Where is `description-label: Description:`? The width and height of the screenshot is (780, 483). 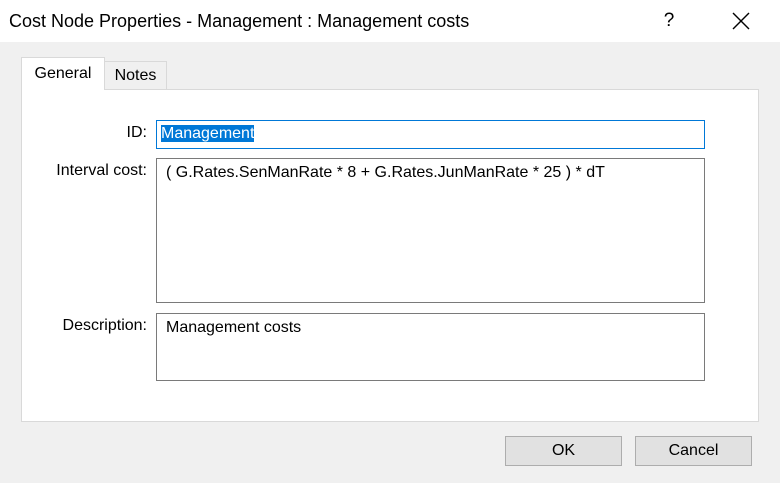
description-label: Description: is located at coordinates (104, 325).